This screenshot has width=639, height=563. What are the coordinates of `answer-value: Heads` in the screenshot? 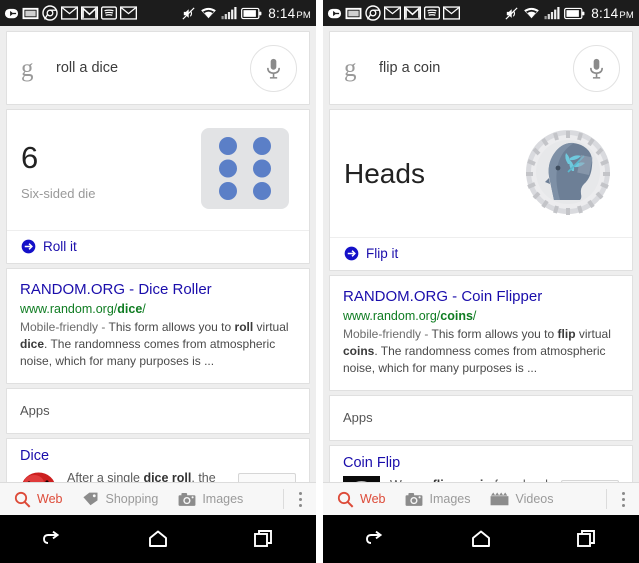 It's located at (384, 174).